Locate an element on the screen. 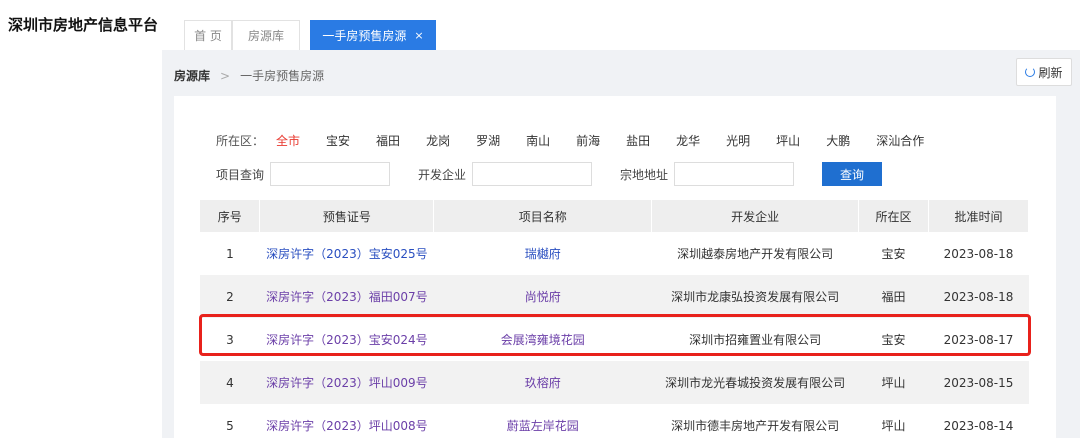 The height and width of the screenshot is (438, 1080). tab-bar: 首 页 房源库 一手房预售房源 × is located at coordinates (621, 25).